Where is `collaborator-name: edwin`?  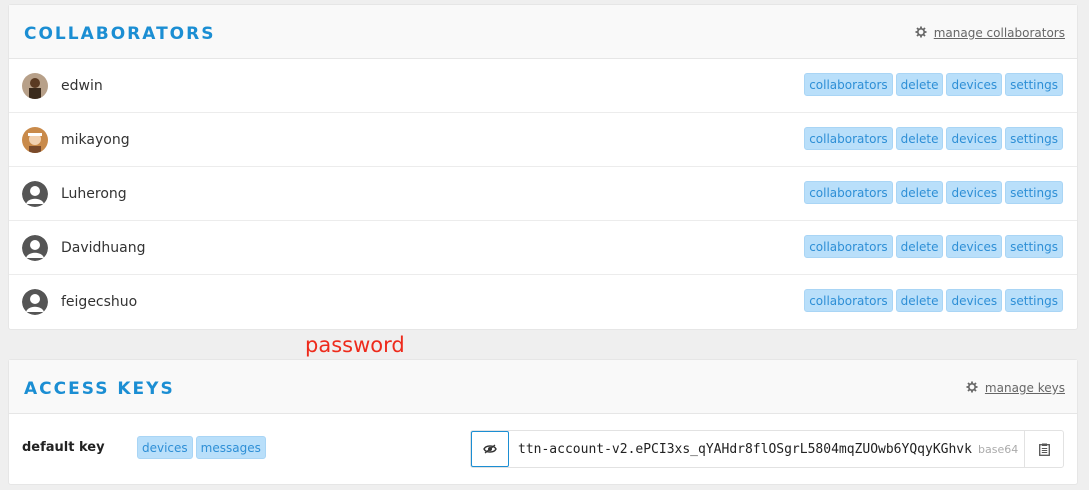 collaborator-name: edwin is located at coordinates (82, 86).